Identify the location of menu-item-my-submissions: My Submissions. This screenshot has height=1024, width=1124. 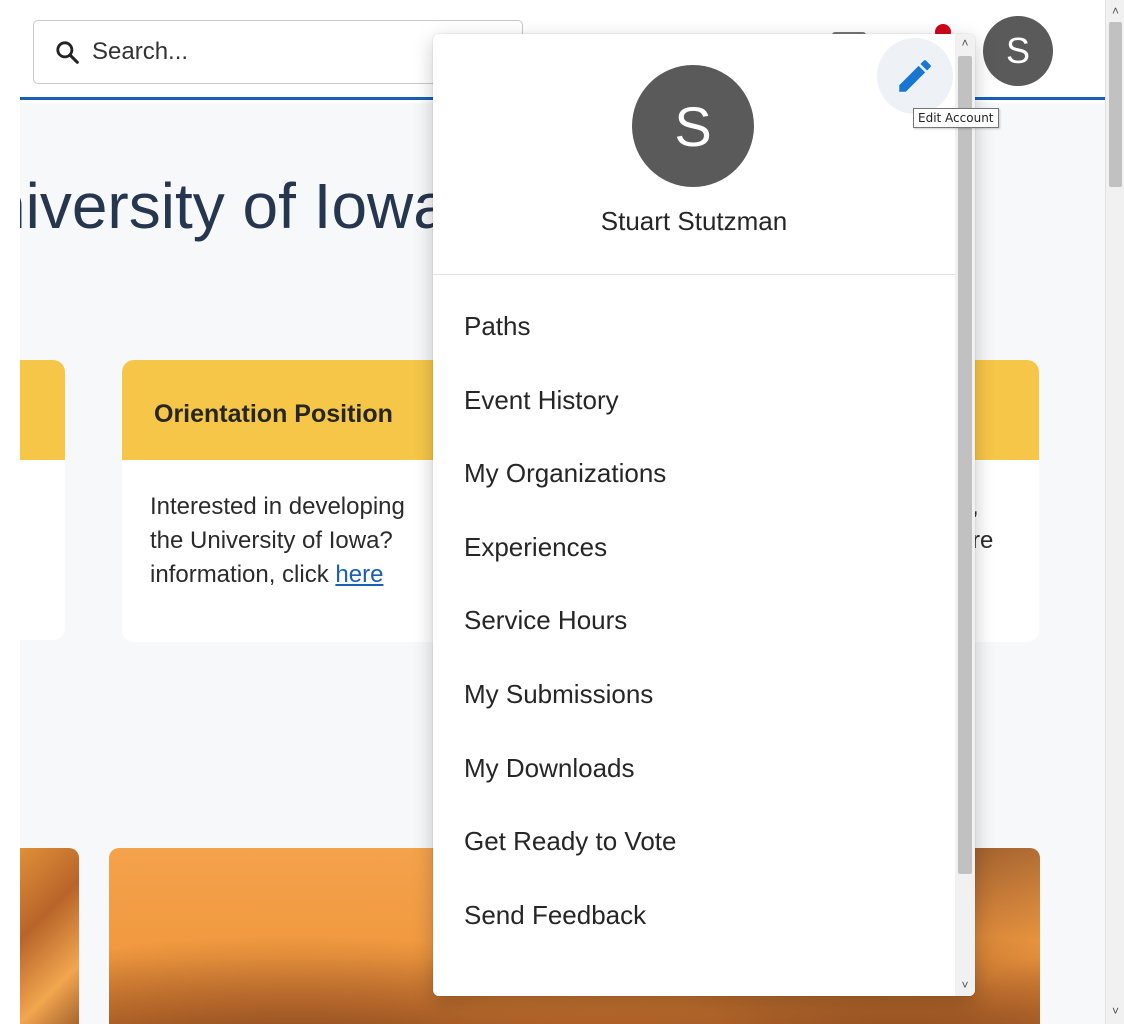
(694, 694).